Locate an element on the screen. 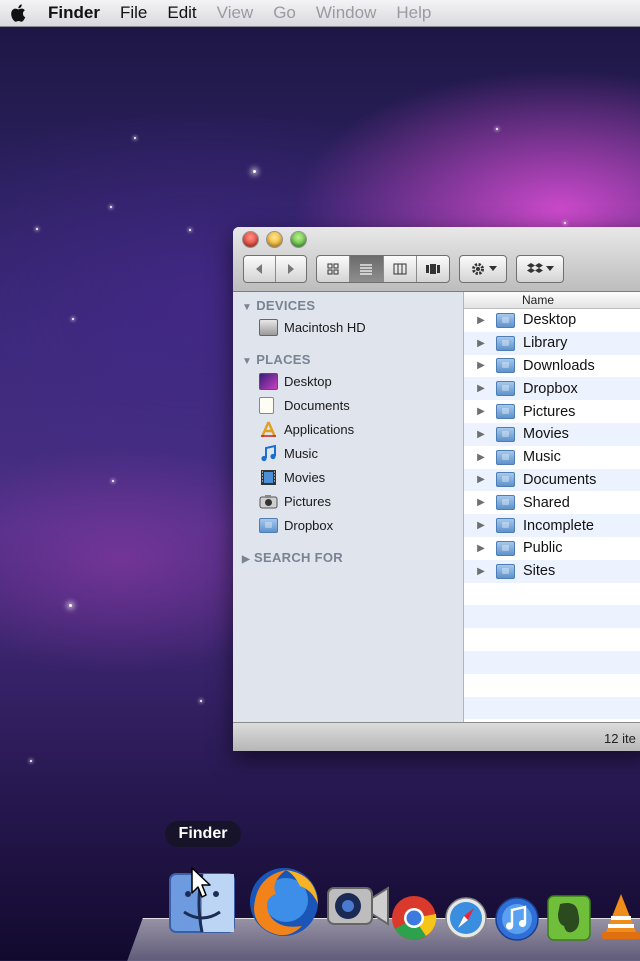  sidebar-item-dropbox: Dropbox is located at coordinates (296, 525).